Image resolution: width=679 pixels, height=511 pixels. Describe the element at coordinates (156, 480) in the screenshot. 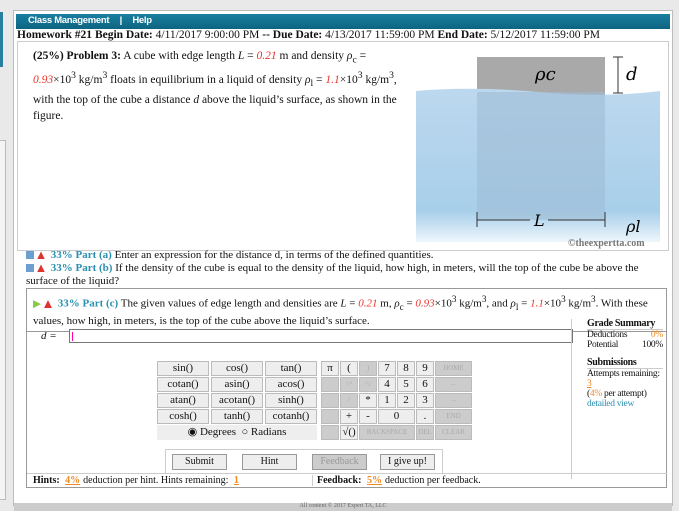

I see `hints-text: deduction per hint. Hints remaining:` at that location.